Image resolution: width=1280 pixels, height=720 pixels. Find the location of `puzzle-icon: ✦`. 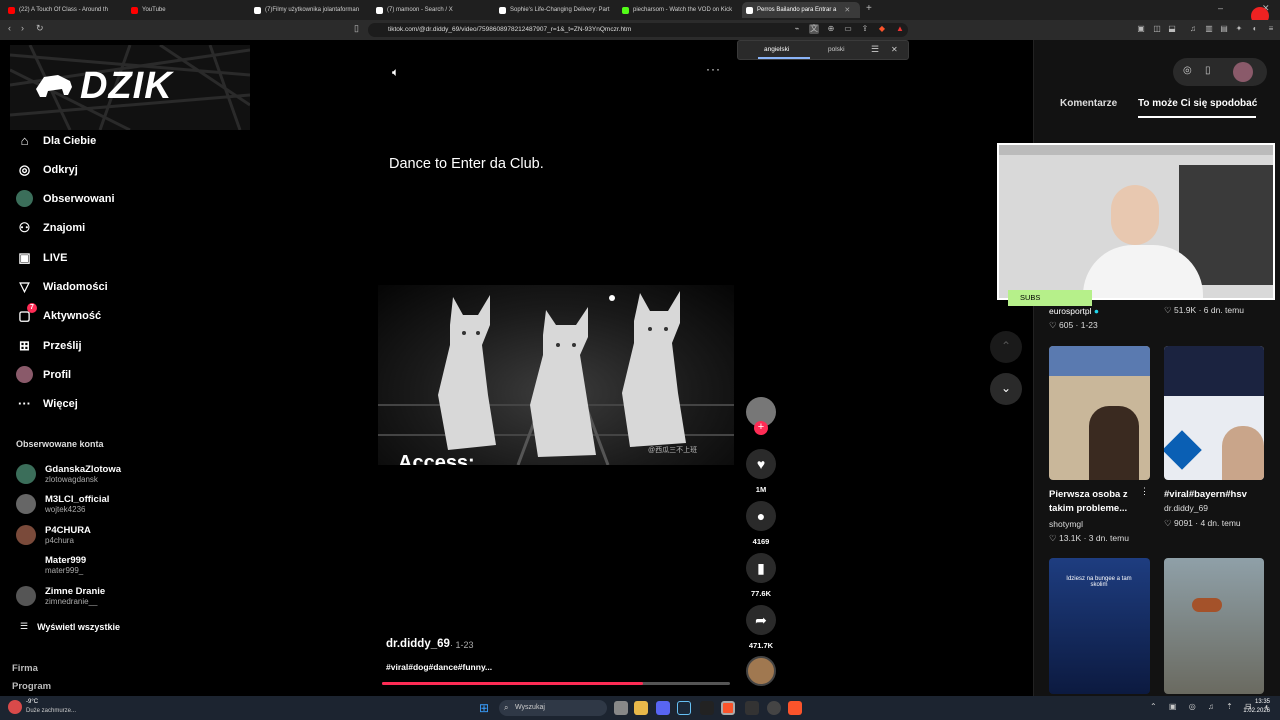

puzzle-icon: ✦ is located at coordinates (1239, 29).